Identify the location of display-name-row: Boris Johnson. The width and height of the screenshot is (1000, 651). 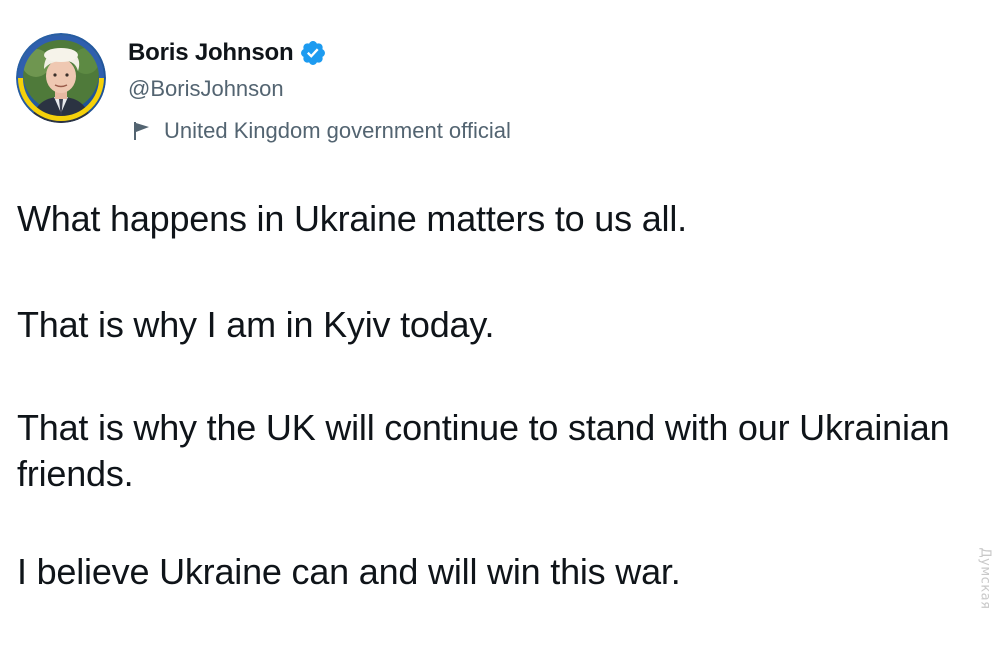
(227, 53).